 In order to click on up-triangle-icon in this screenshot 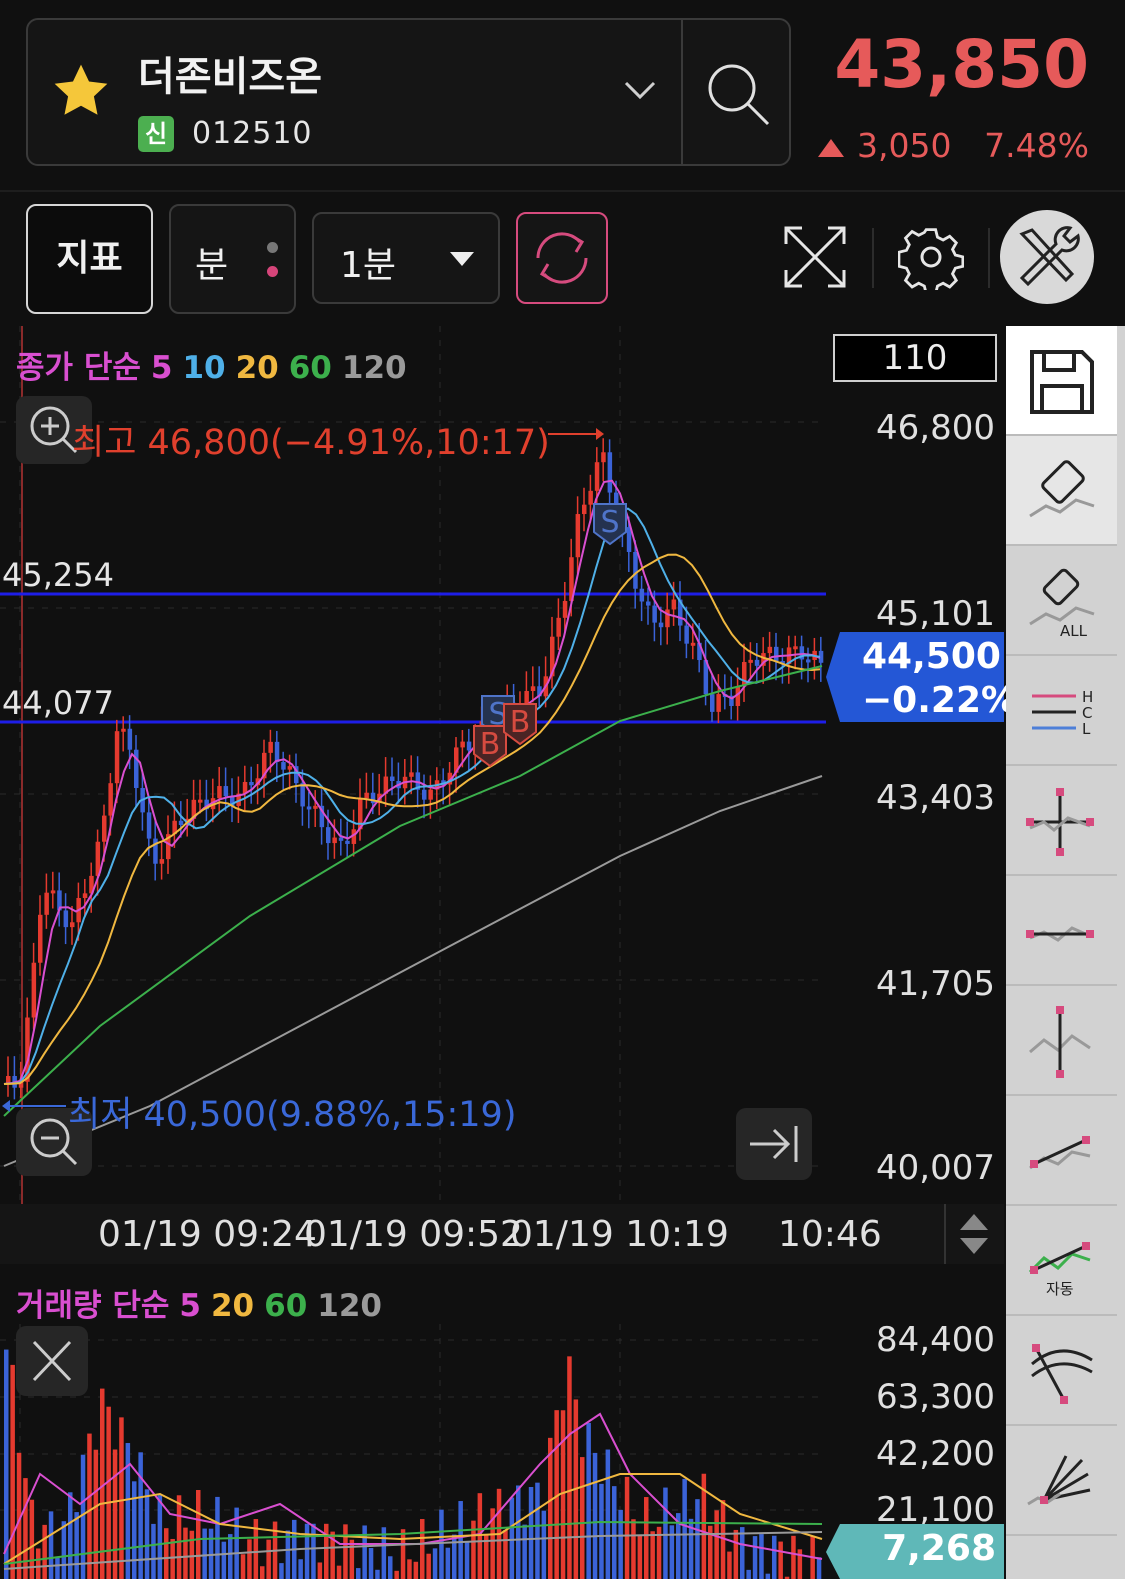, I will do `click(831, 148)`.